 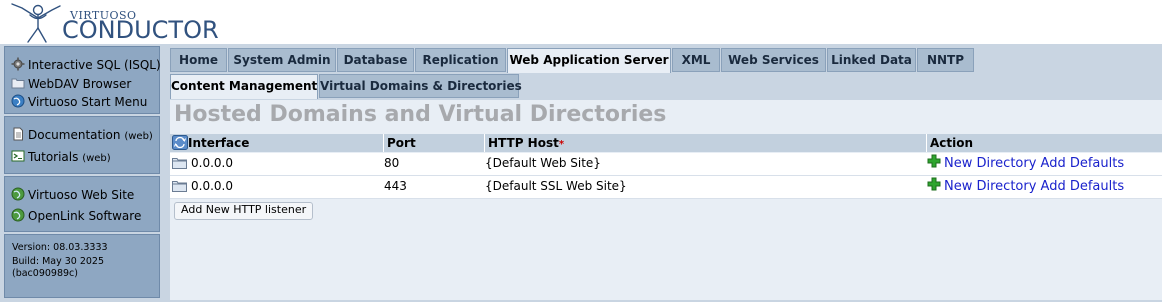 I want to click on host-cell: {Default SSL Web Site}, so click(x=556, y=186).